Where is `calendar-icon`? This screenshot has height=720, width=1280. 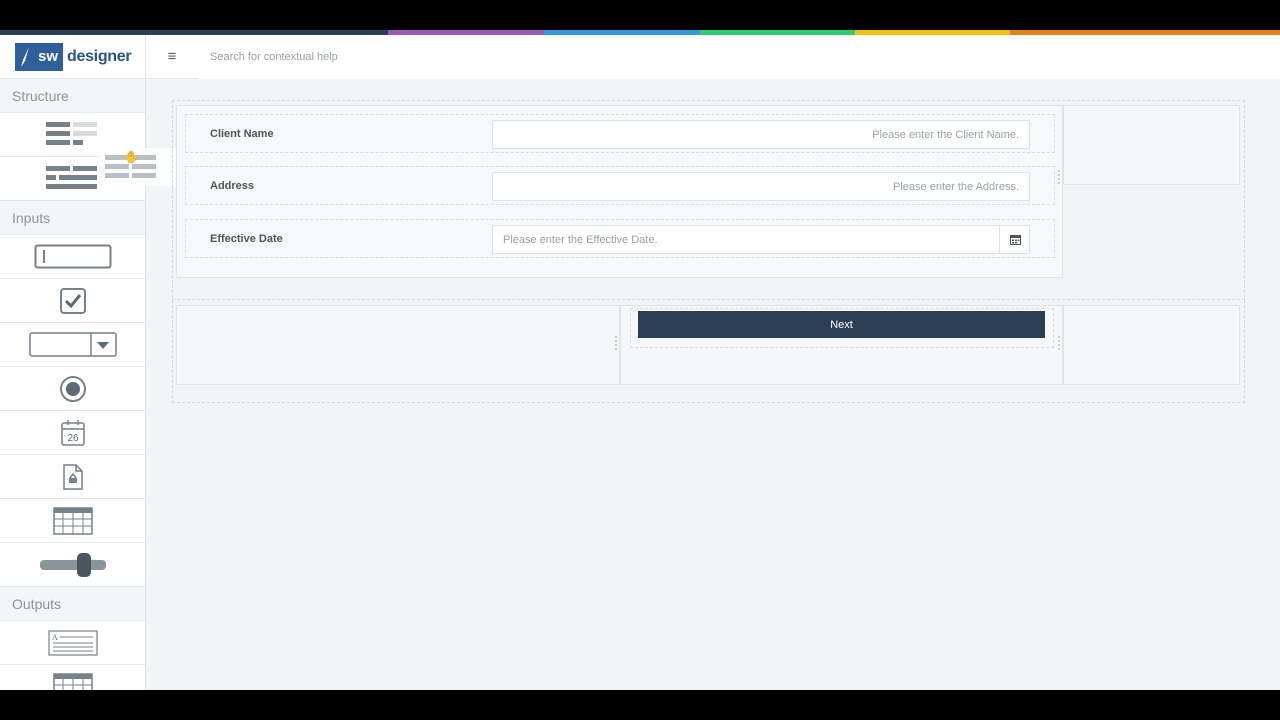
calendar-icon is located at coordinates (1015, 240).